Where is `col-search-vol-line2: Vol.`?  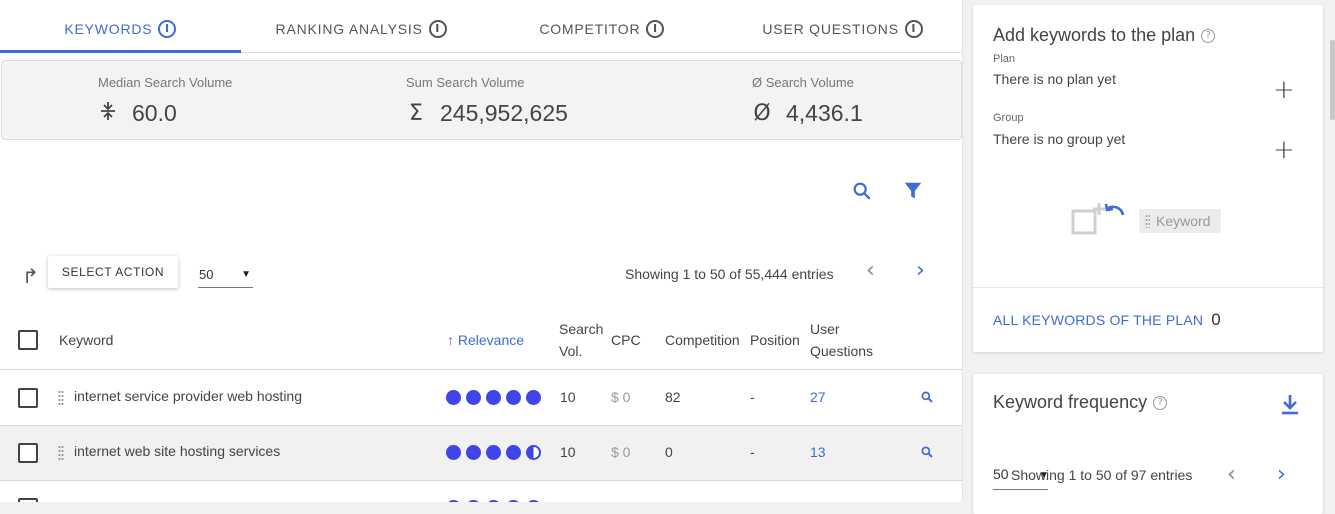
col-search-vol-line2: Vol. is located at coordinates (570, 351).